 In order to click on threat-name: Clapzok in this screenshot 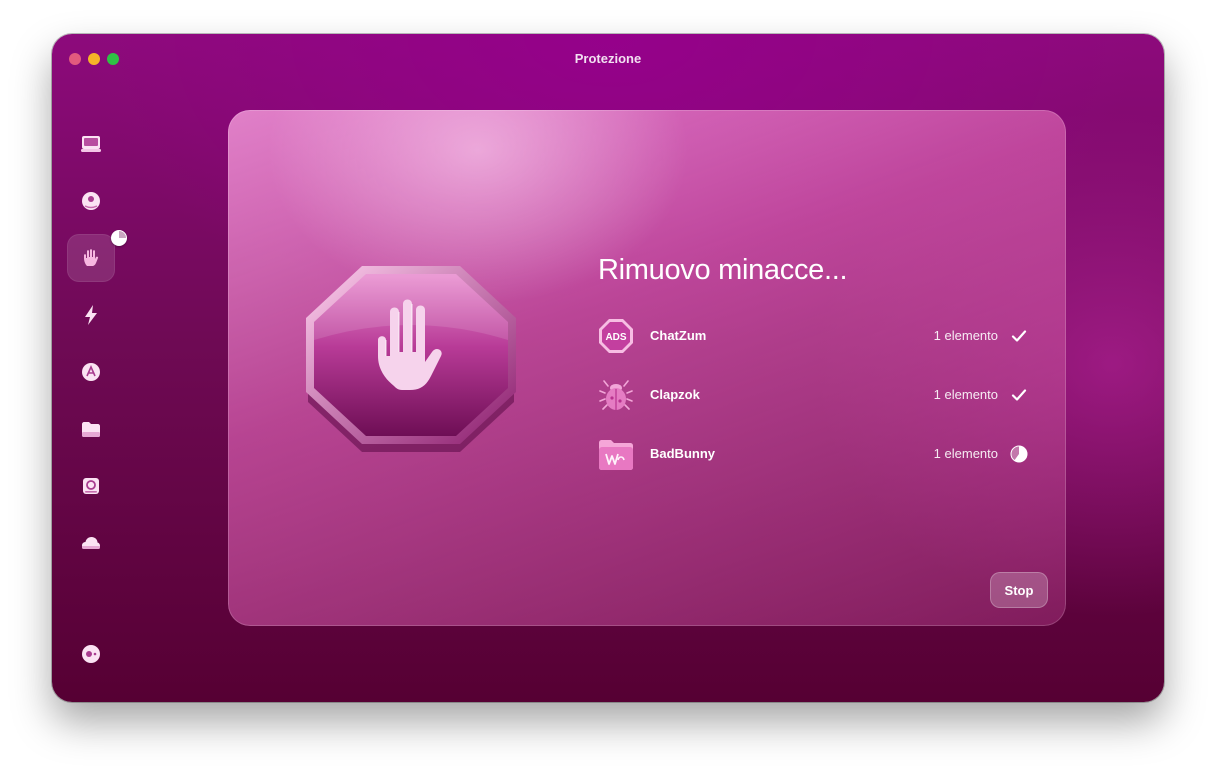, I will do `click(675, 394)`.